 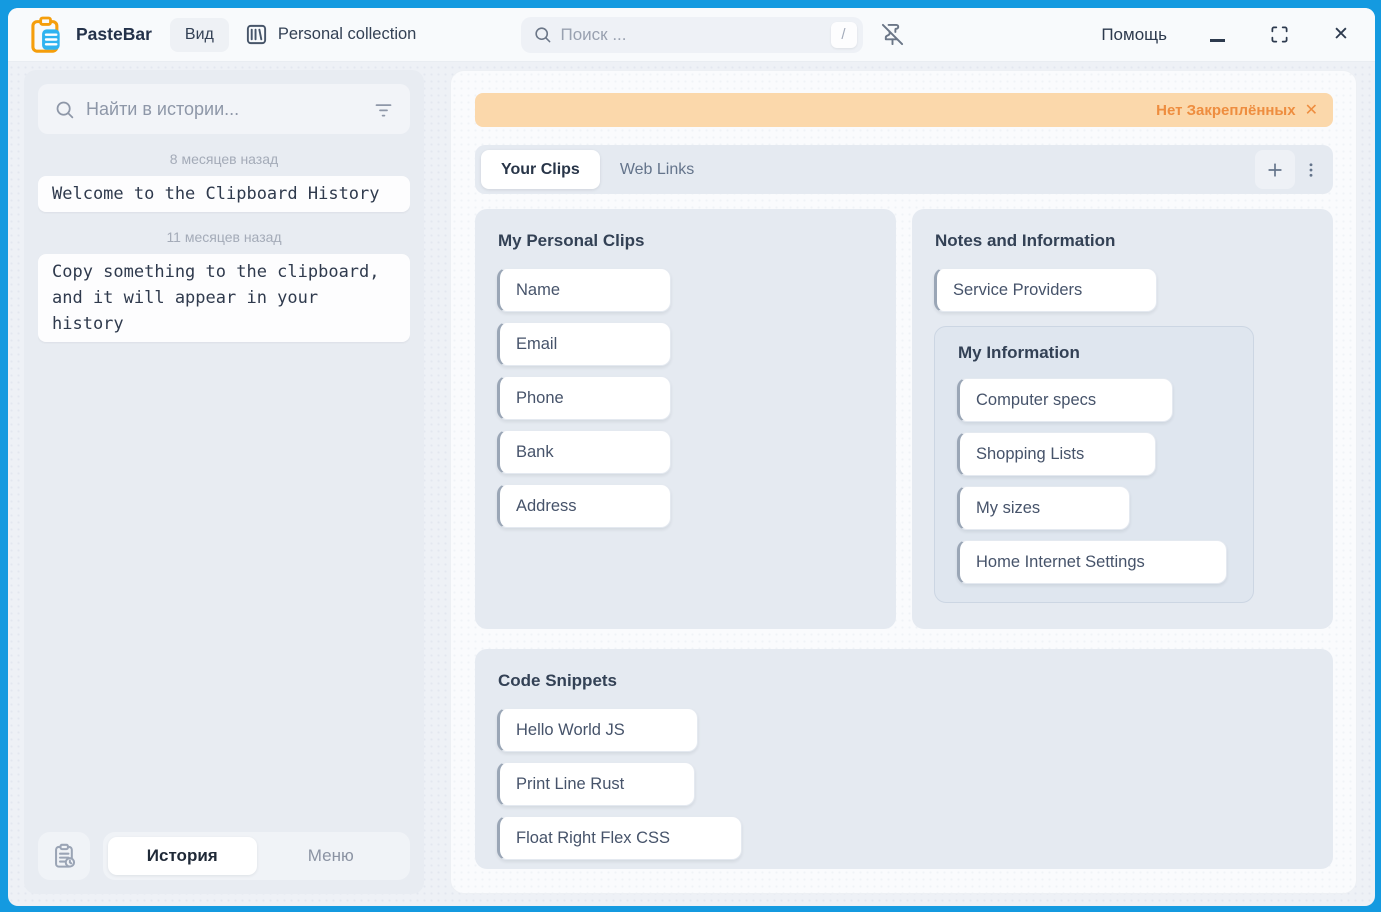 I want to click on history-time-label: 11 месяцев назад, so click(x=224, y=237).